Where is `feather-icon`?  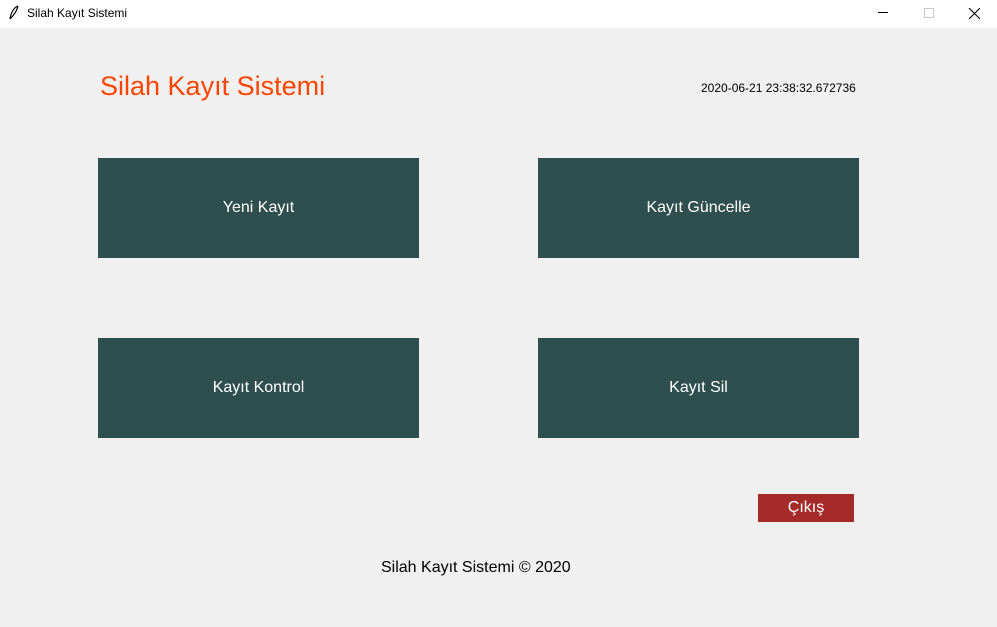
feather-icon is located at coordinates (14, 12).